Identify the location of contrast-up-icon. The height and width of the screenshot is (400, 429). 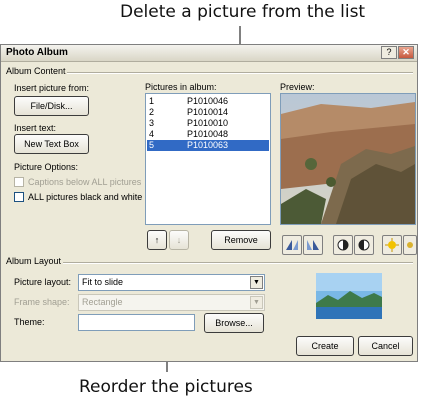
(343, 245).